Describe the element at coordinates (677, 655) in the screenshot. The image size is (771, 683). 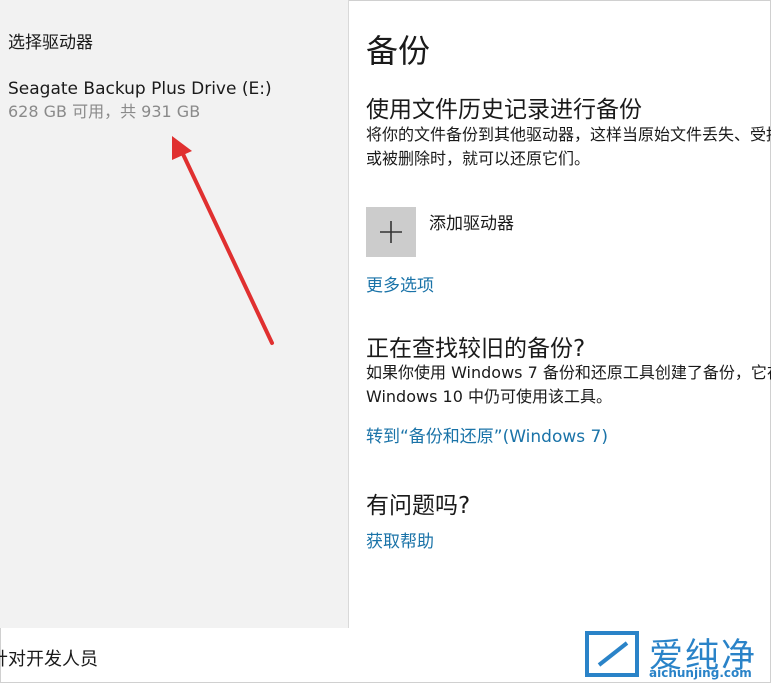
I see `watermark: 爱纯净 aichunjing.com` at that location.